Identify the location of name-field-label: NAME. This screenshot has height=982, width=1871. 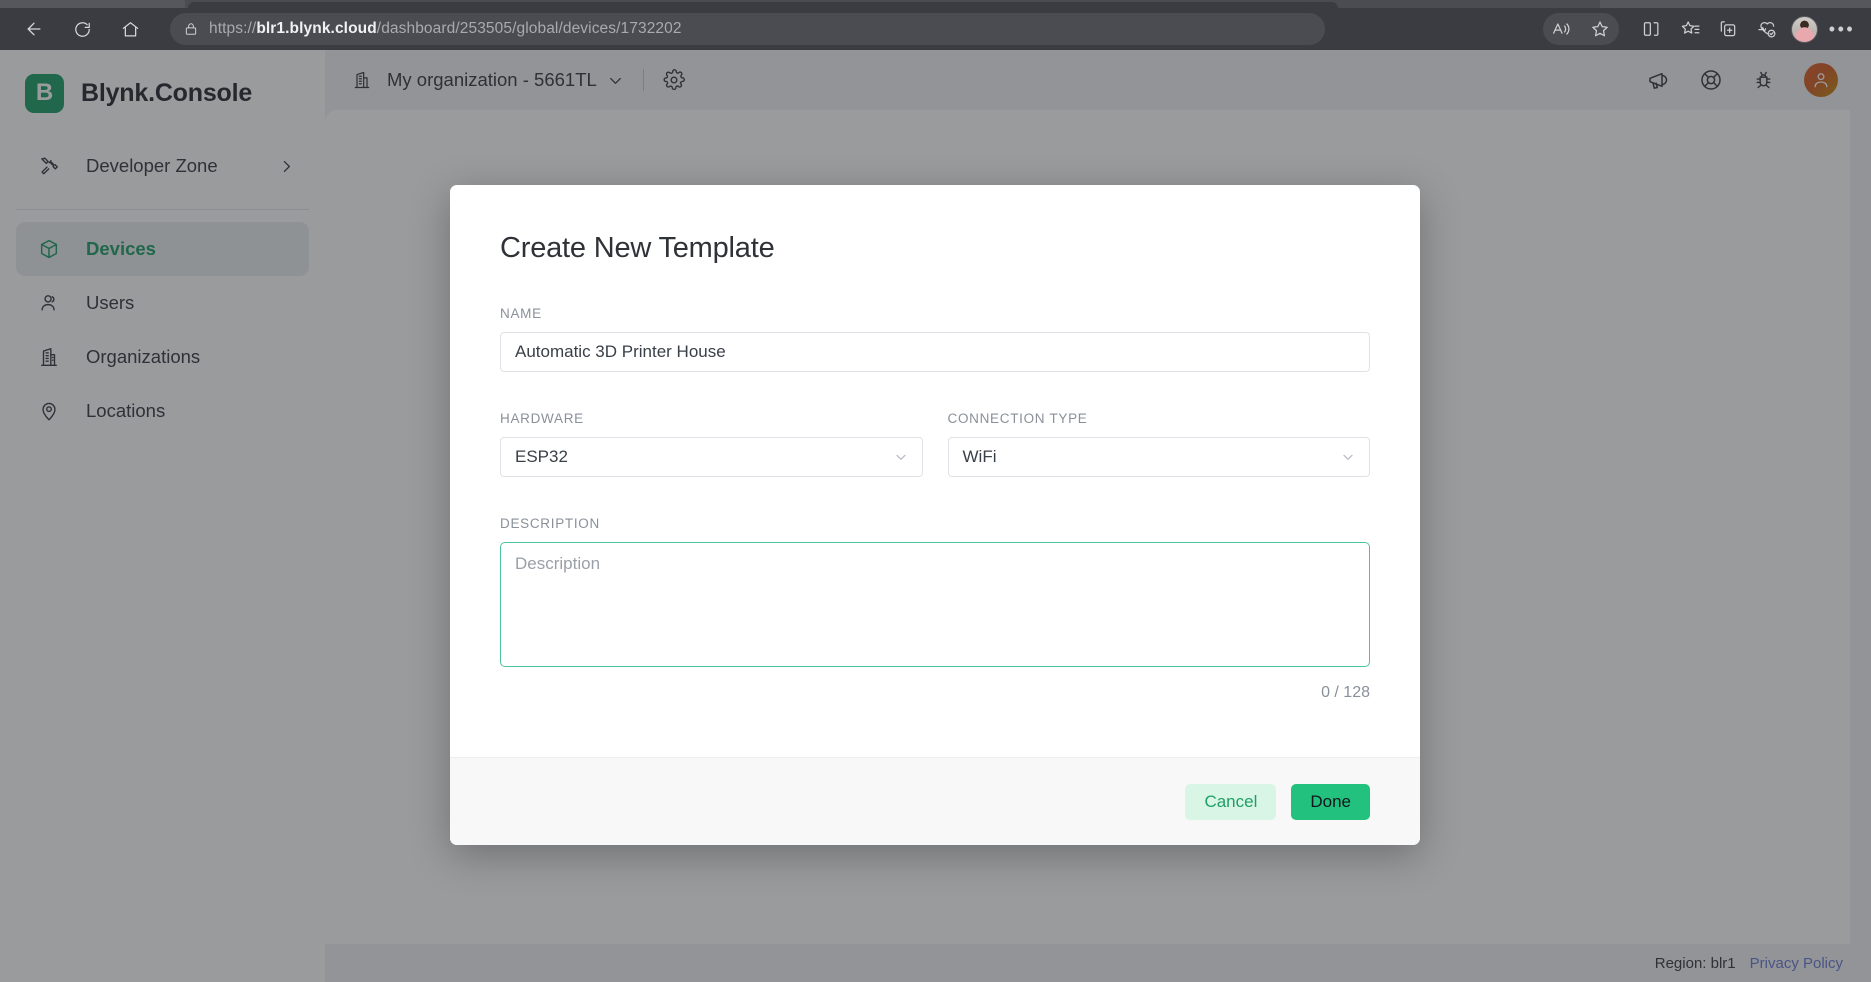
(521, 313).